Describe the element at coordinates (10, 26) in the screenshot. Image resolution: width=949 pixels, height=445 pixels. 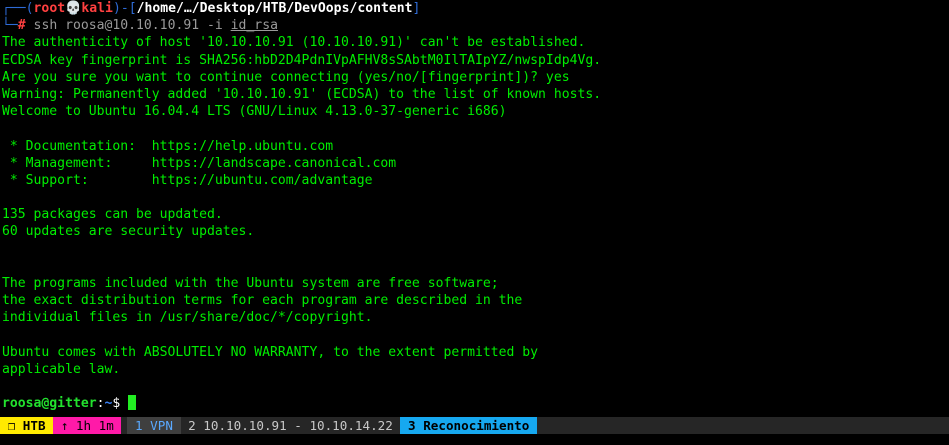
I see `prompt-corner-bottom: └─` at that location.